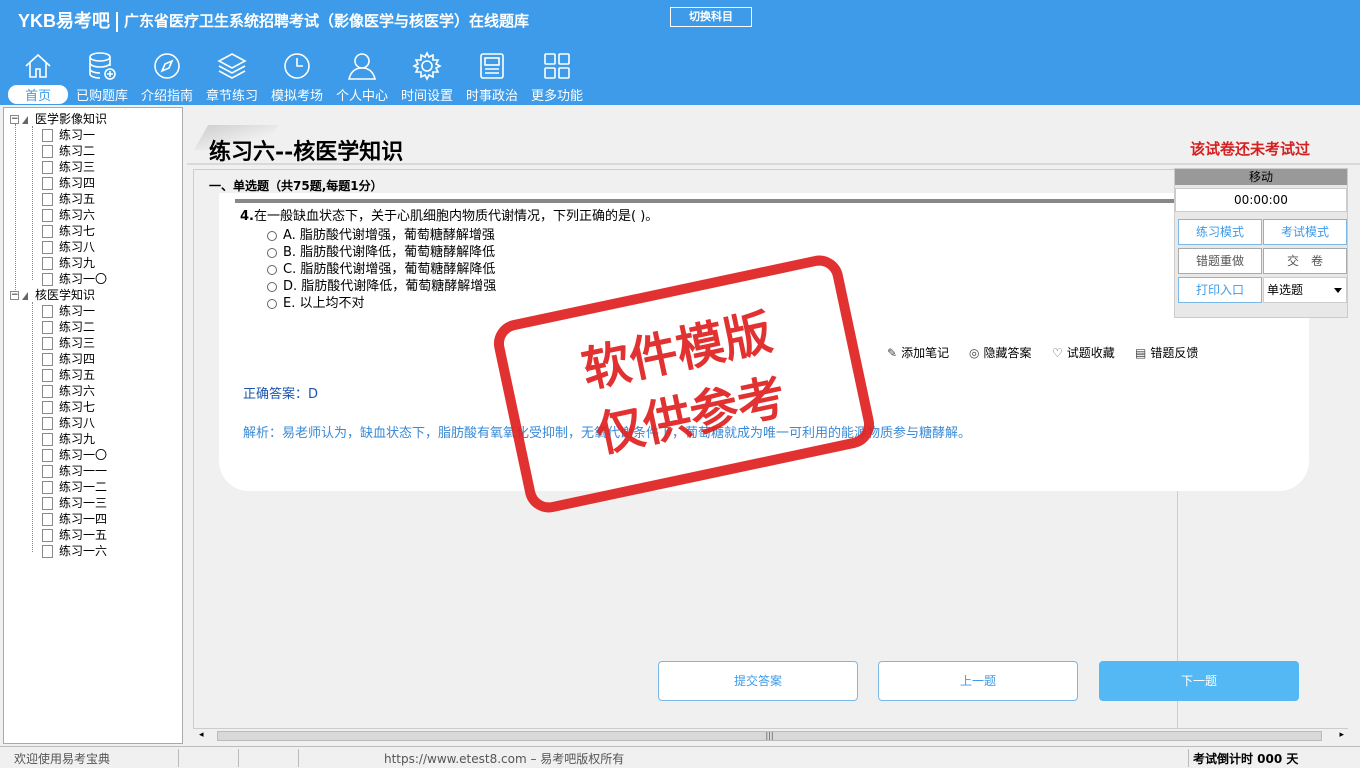 This screenshot has width=1360, height=768. What do you see at coordinates (25, 119) in the screenshot?
I see `folder-icon` at bounding box center [25, 119].